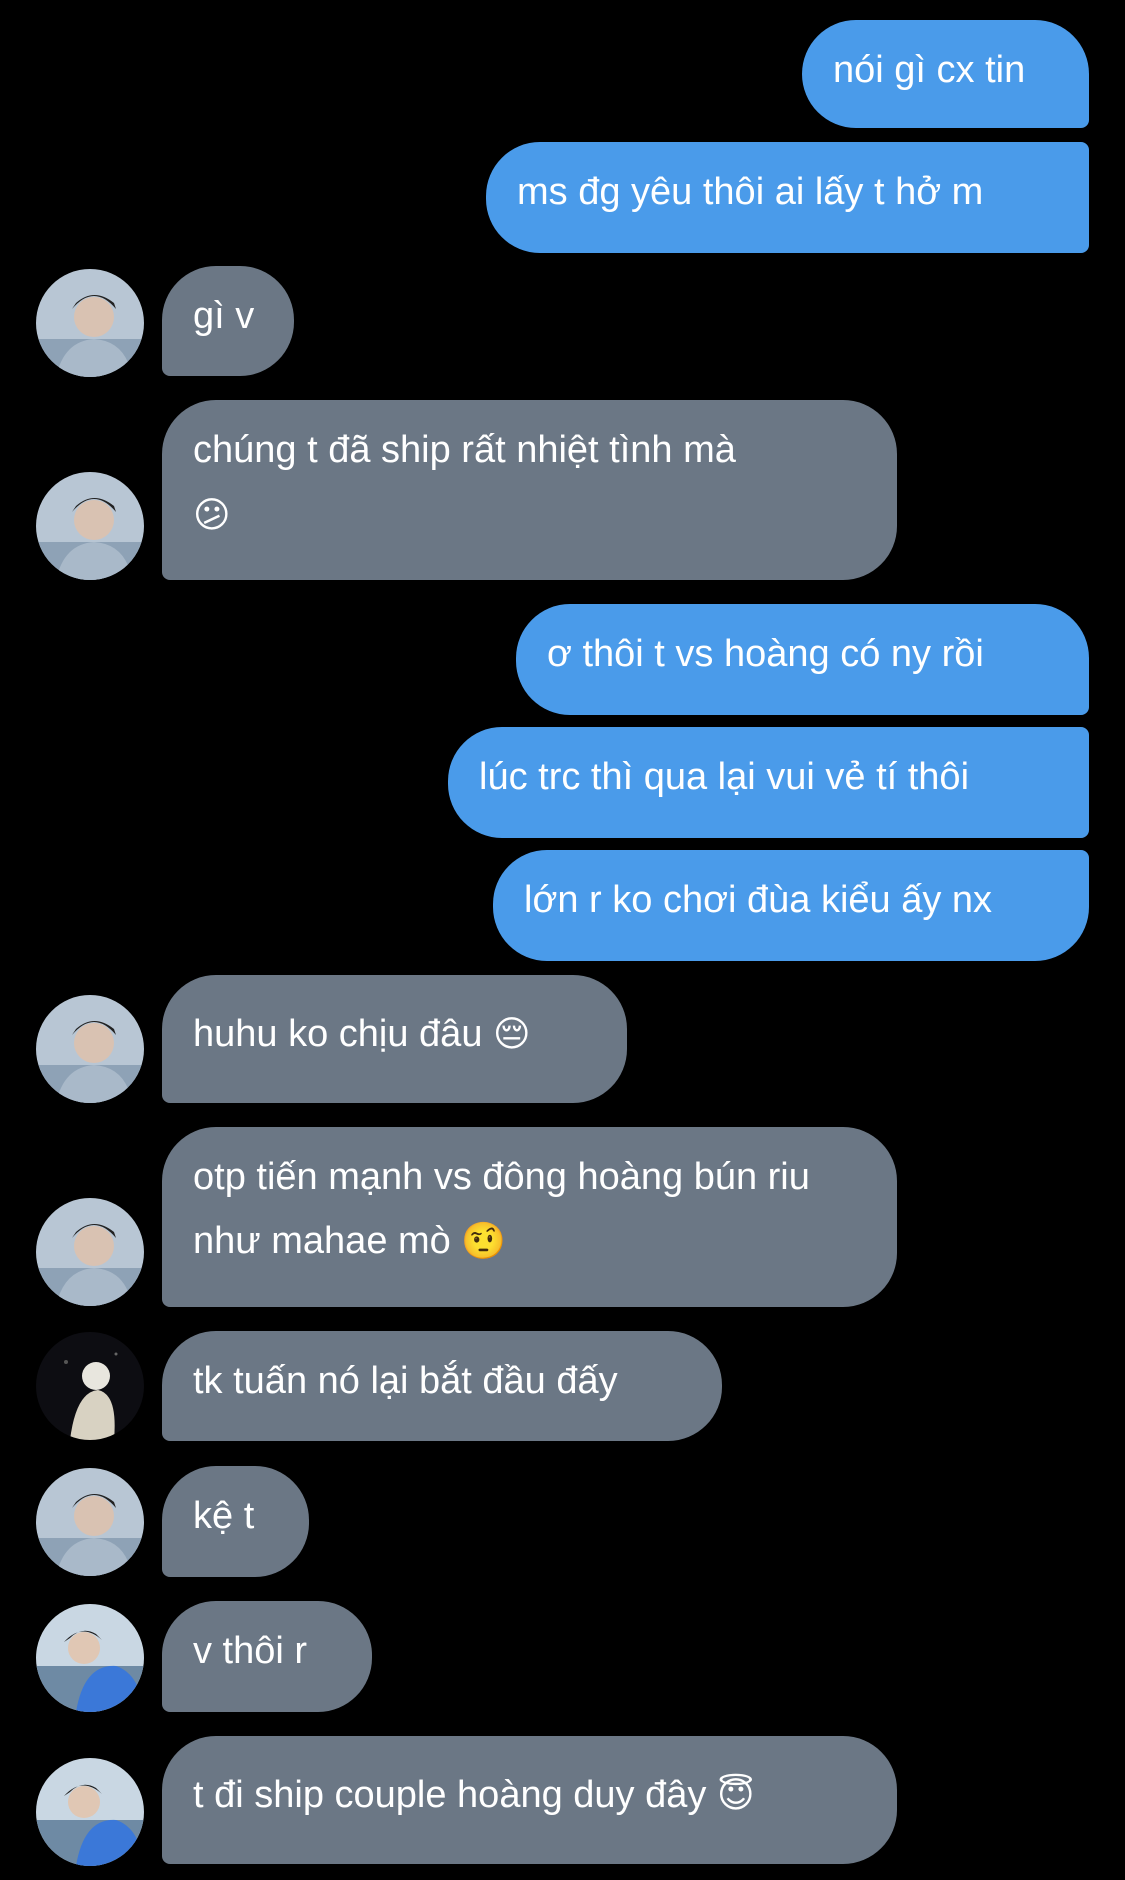 The image size is (1125, 1880). I want to click on message-bubble-outgoing: ms đg yêu thôi ai lấy t hở m, so click(787, 197).